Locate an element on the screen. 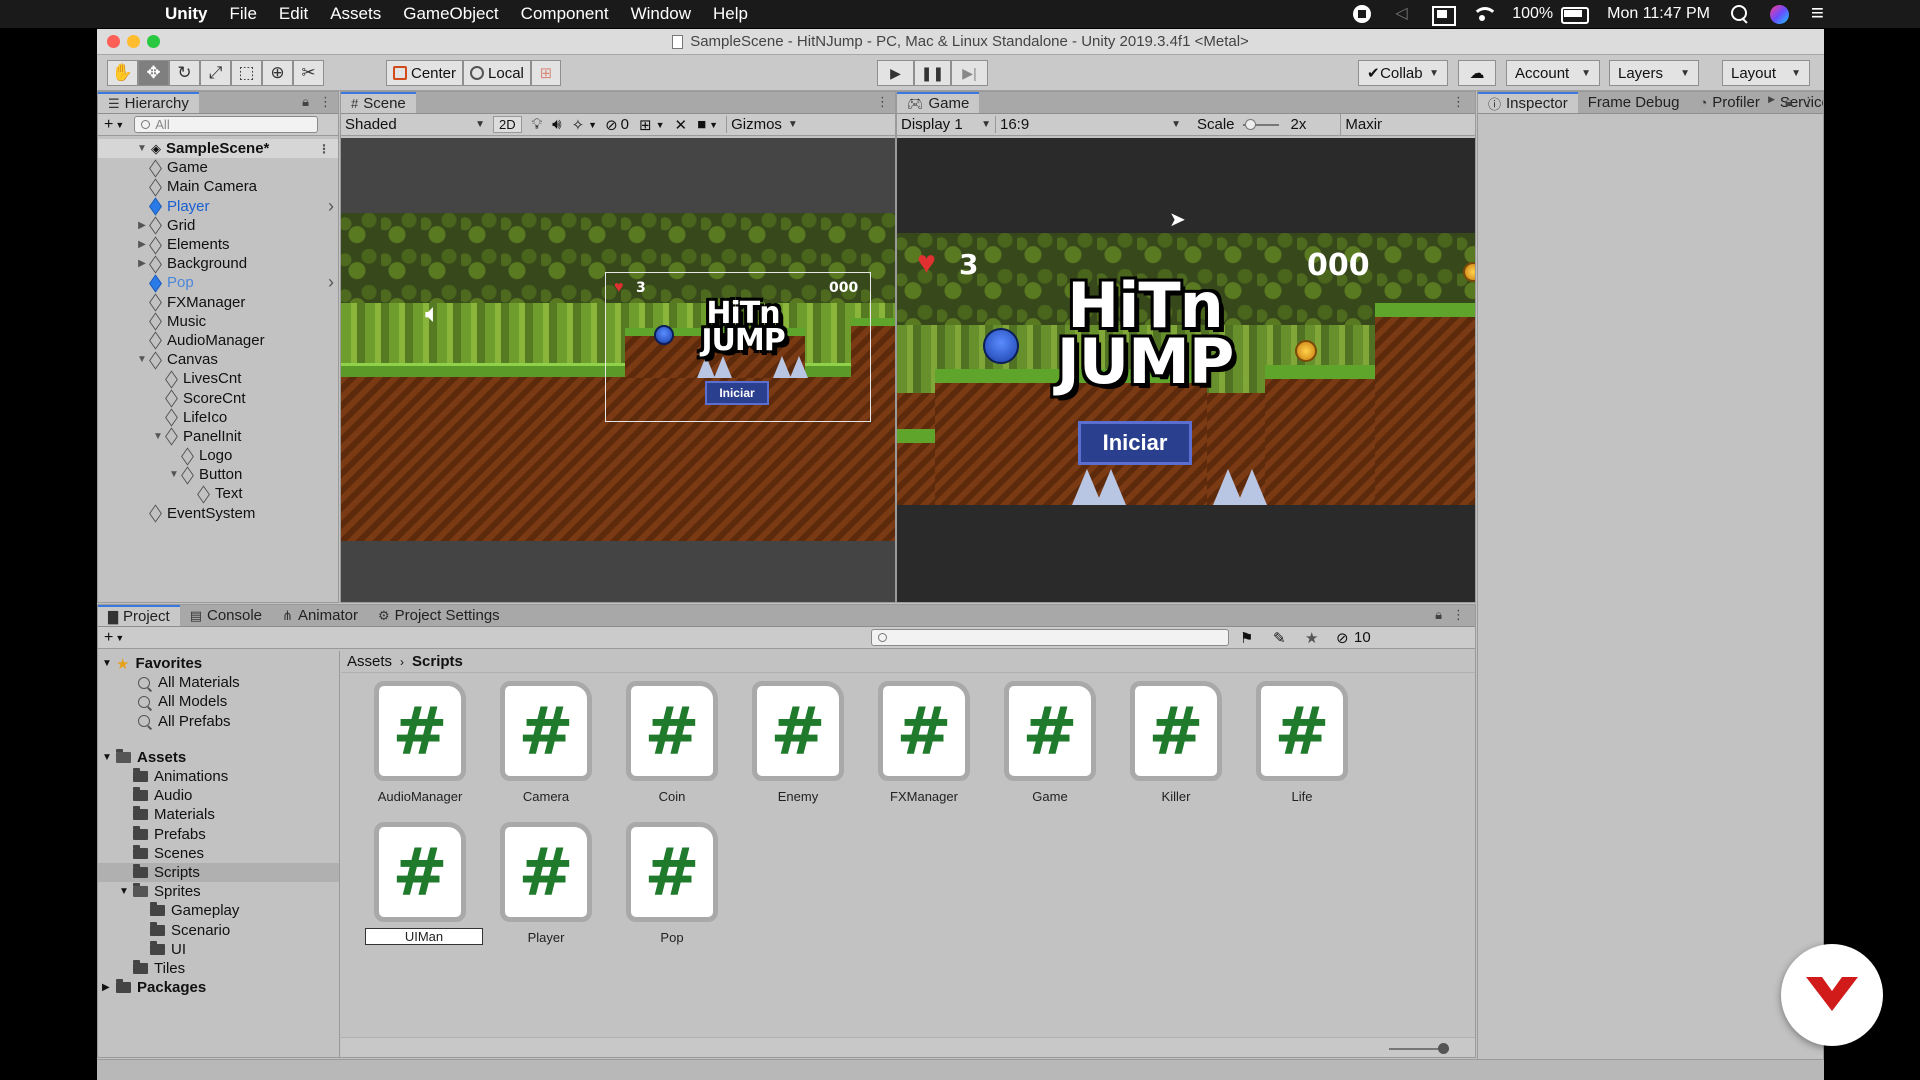 This screenshot has height=1080, width=1920. grid-snap-icon: ⊞ is located at coordinates (545, 73).